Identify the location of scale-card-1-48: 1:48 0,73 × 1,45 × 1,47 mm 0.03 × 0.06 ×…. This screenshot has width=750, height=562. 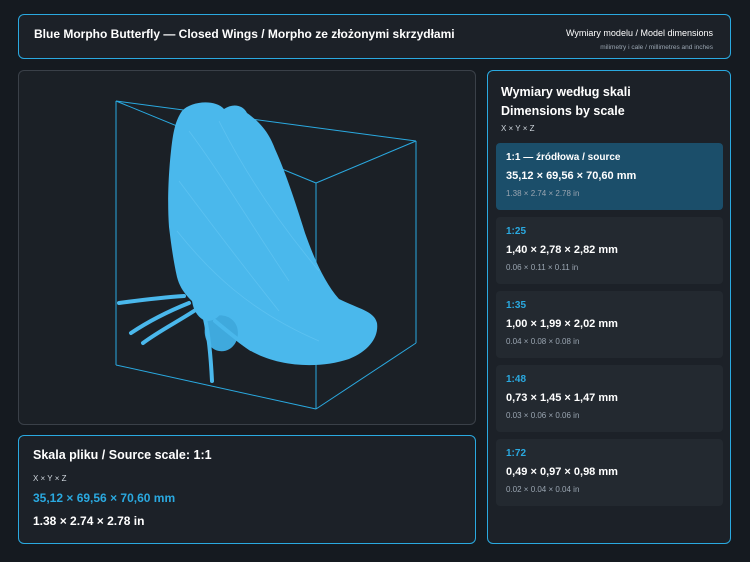
(609, 398).